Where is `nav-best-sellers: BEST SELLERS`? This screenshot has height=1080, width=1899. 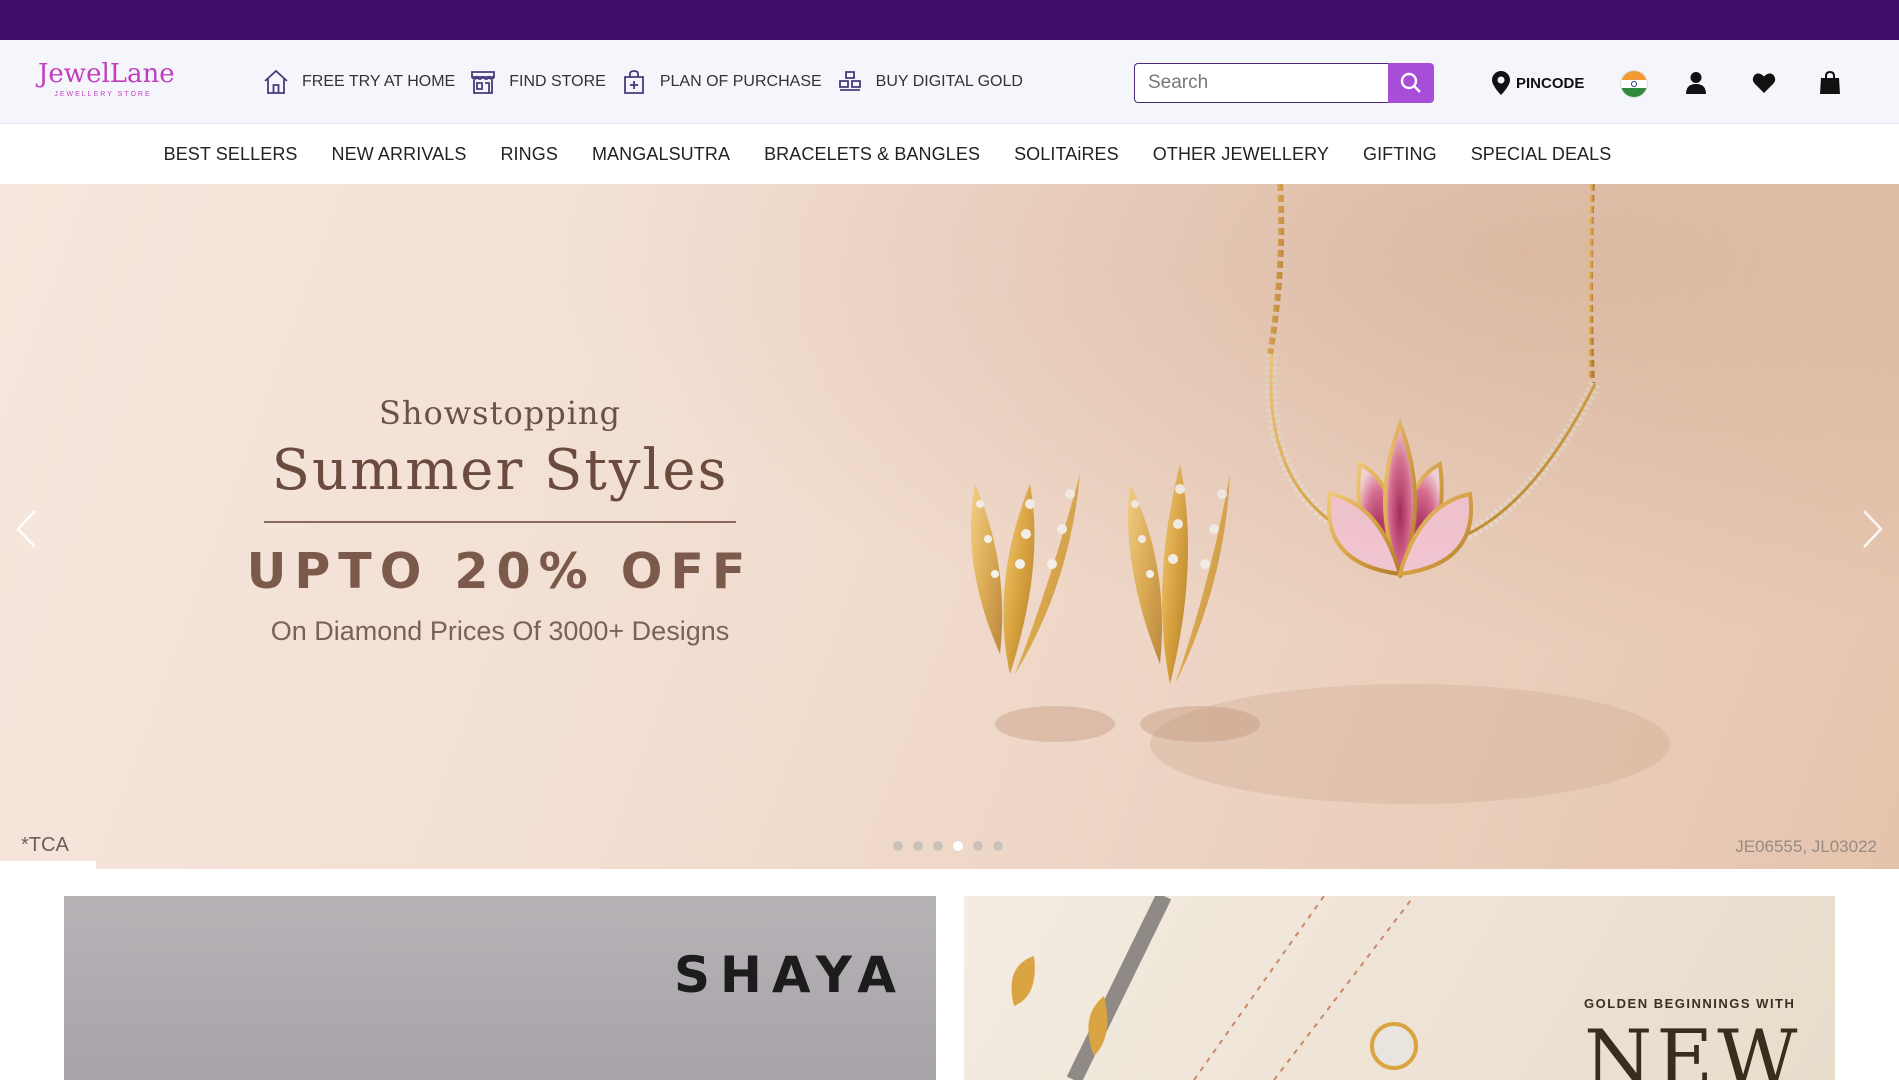
nav-best-sellers: BEST SELLERS is located at coordinates (231, 154).